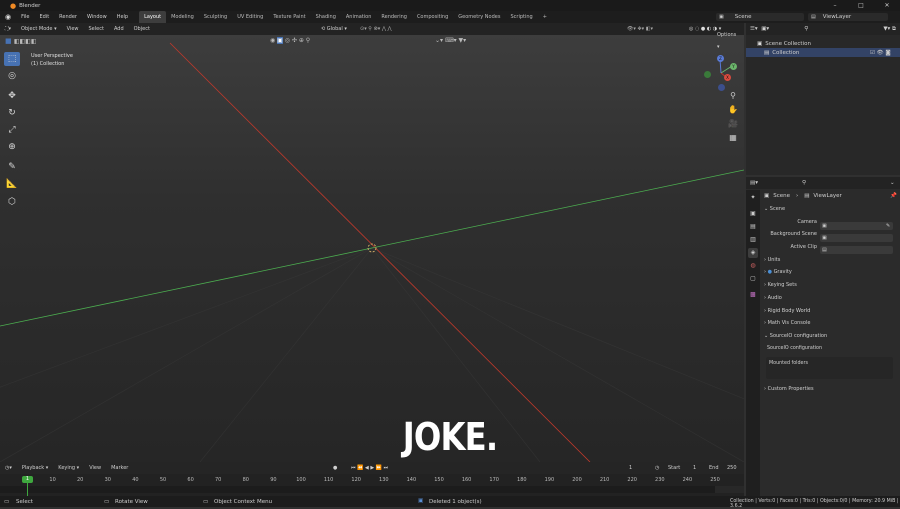 This screenshot has width=900, height=509. What do you see at coordinates (479, 17) in the screenshot?
I see `tab-geometry-nodes: Geometry Nodes` at bounding box center [479, 17].